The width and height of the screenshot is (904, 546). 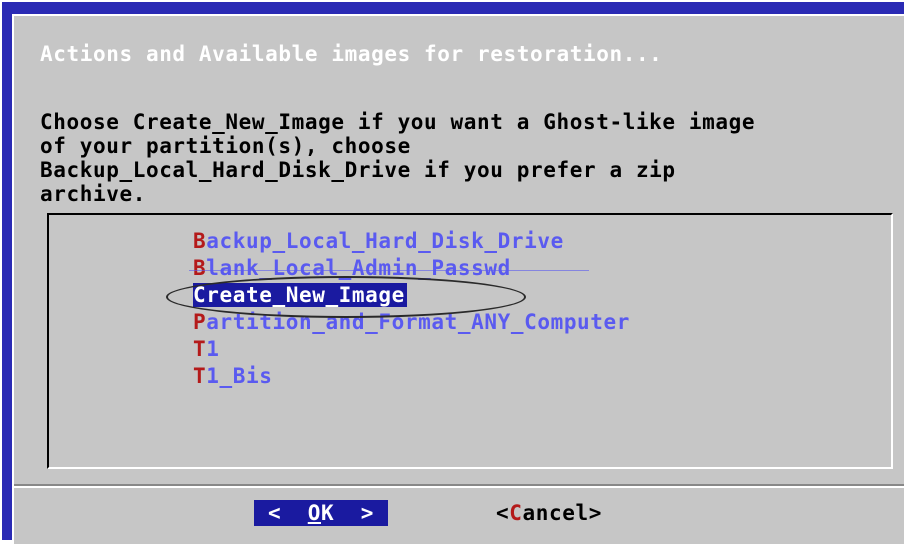 I want to click on menu-item-t1-bis: T1_Bis, so click(x=232, y=376).